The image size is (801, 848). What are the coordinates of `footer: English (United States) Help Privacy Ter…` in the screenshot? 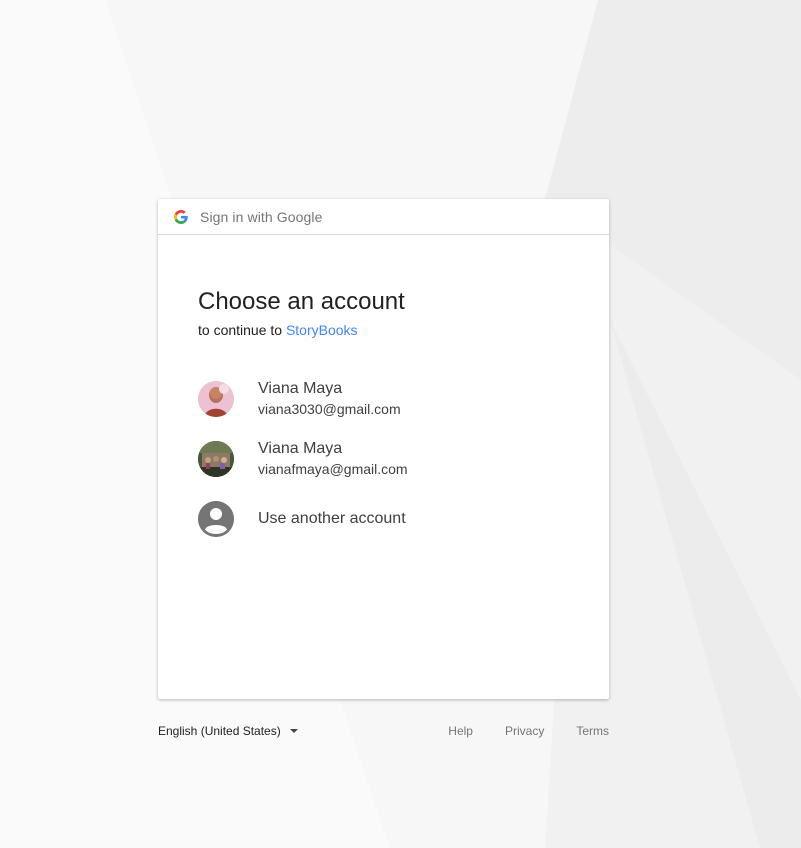 It's located at (383, 731).